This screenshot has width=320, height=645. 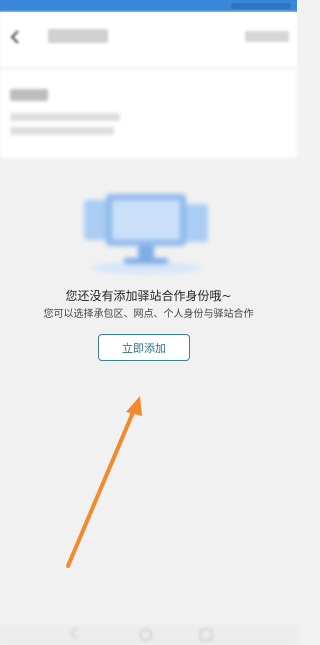 I want to click on back-arrow-icon, so click(x=15, y=37).